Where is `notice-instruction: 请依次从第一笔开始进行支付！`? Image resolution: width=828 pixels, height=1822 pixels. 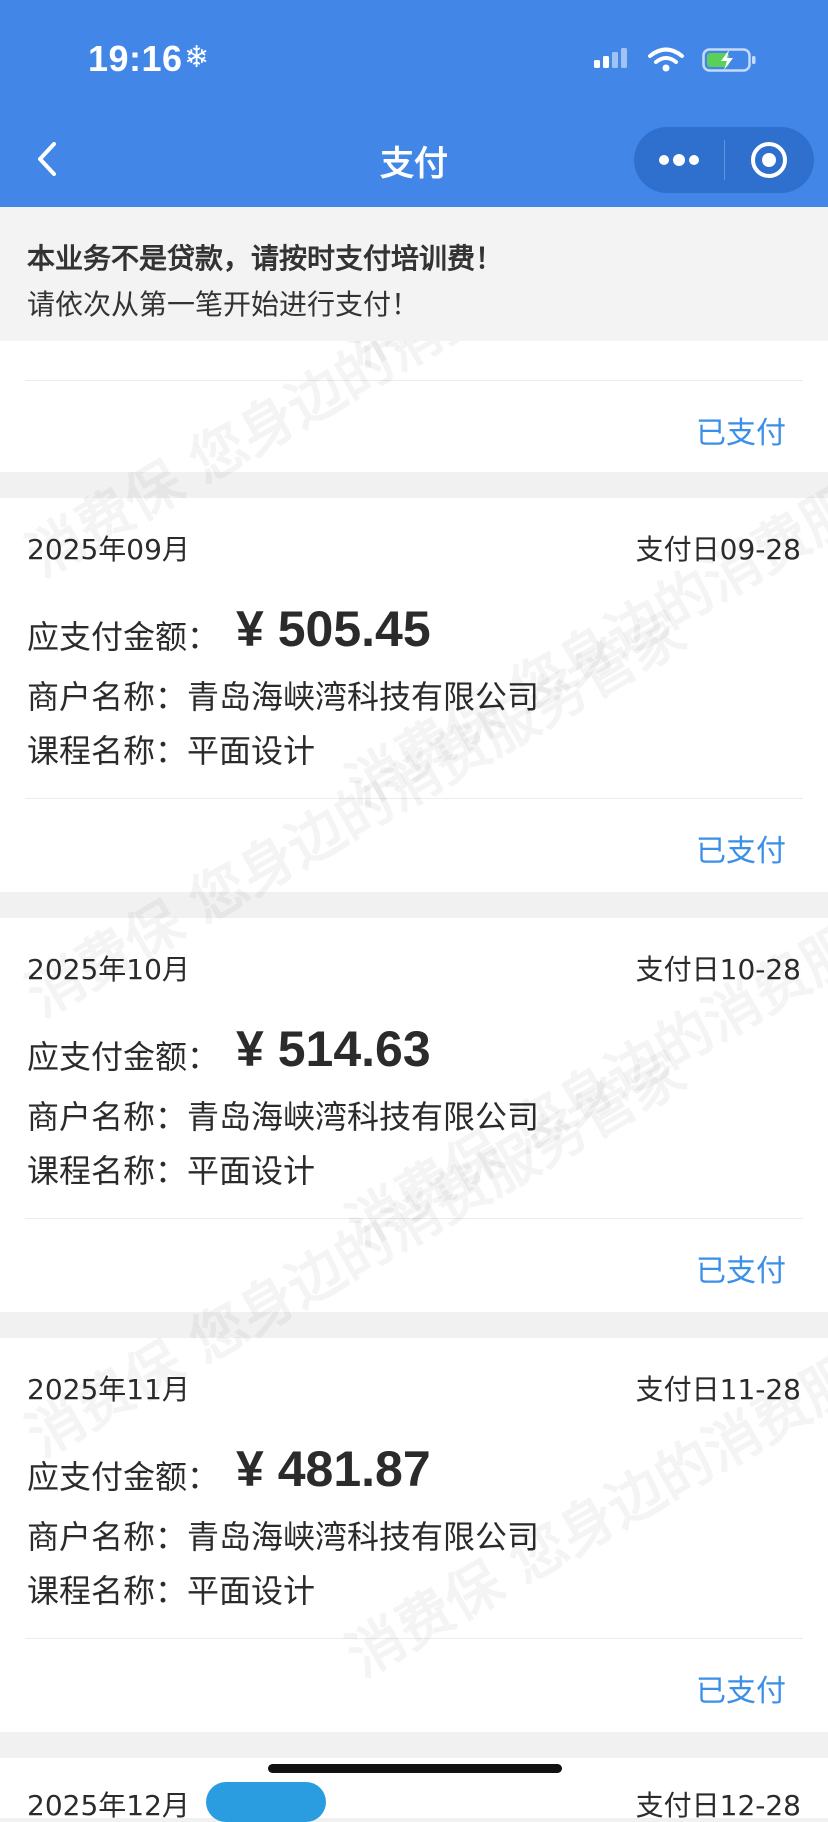
notice-instruction: 请依次从第一笔开始进行支付！ is located at coordinates (223, 304).